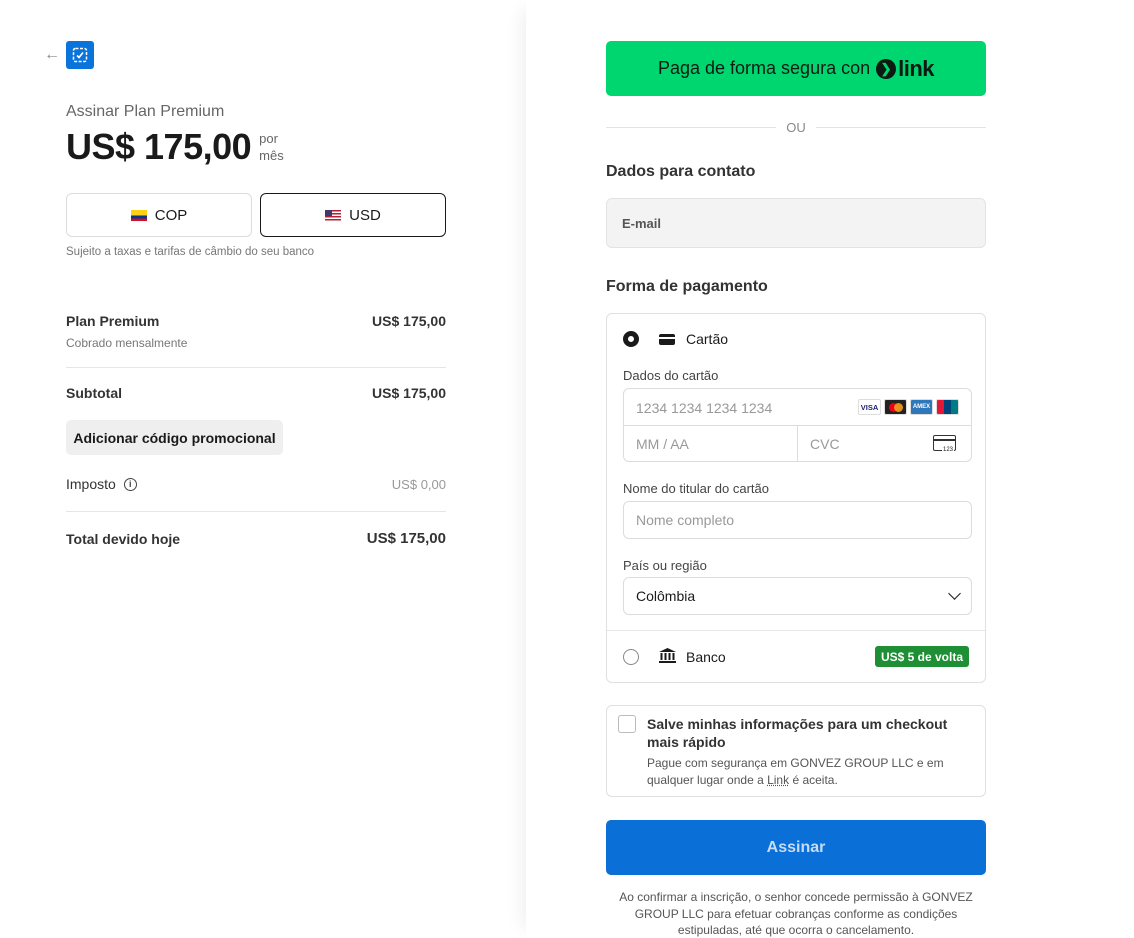  What do you see at coordinates (271, 147) in the screenshot?
I see `billing-period: por mês` at bounding box center [271, 147].